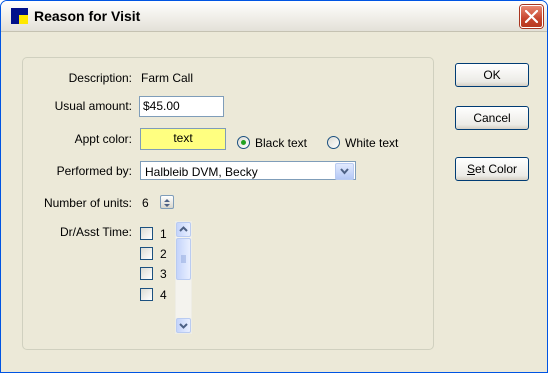 The image size is (548, 373). Describe the element at coordinates (371, 143) in the screenshot. I see `white-text-label: White text` at that location.